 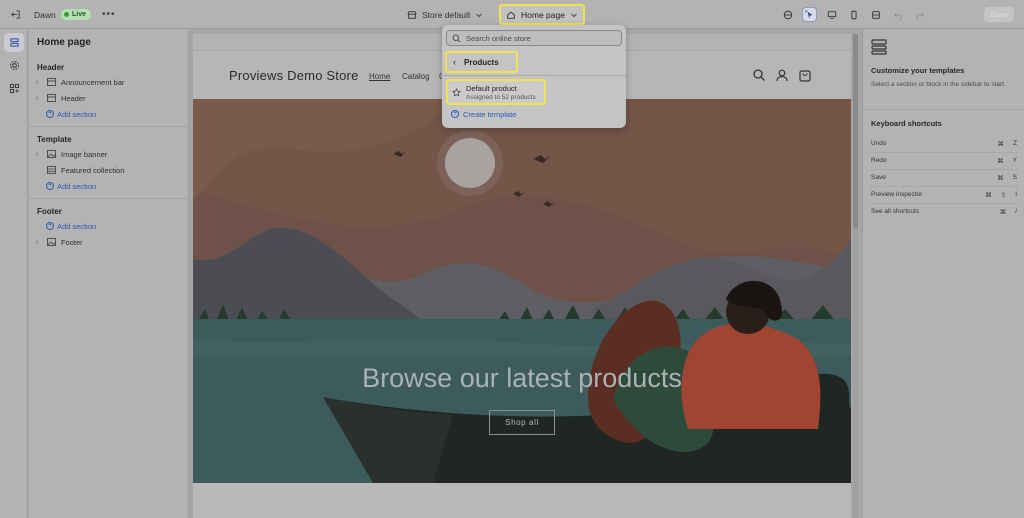 I want to click on sidebar-title: Home page, so click(x=64, y=42).